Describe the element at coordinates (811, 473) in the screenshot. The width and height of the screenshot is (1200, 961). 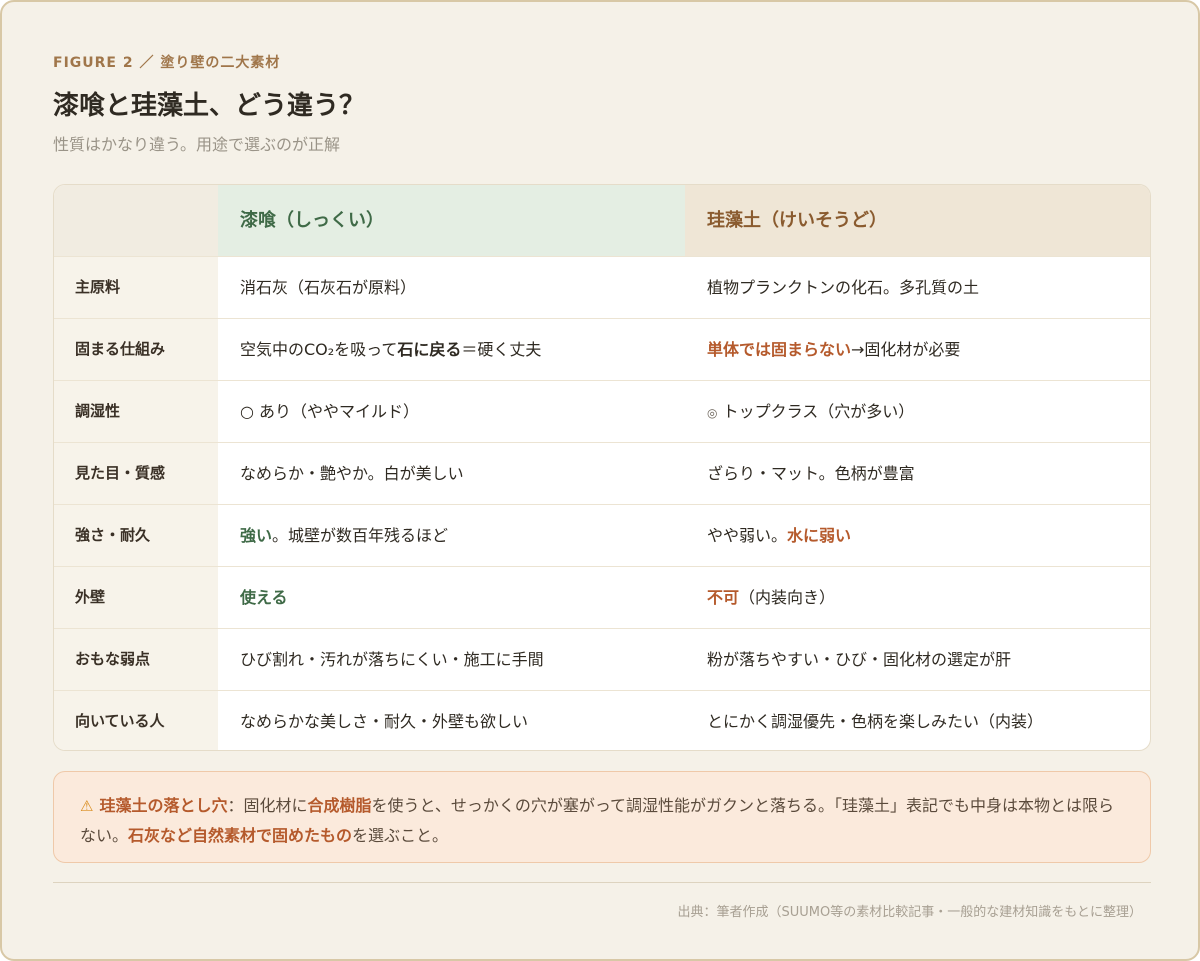
I see `cell-text: ざらり・マット。色柄が豊富` at that location.